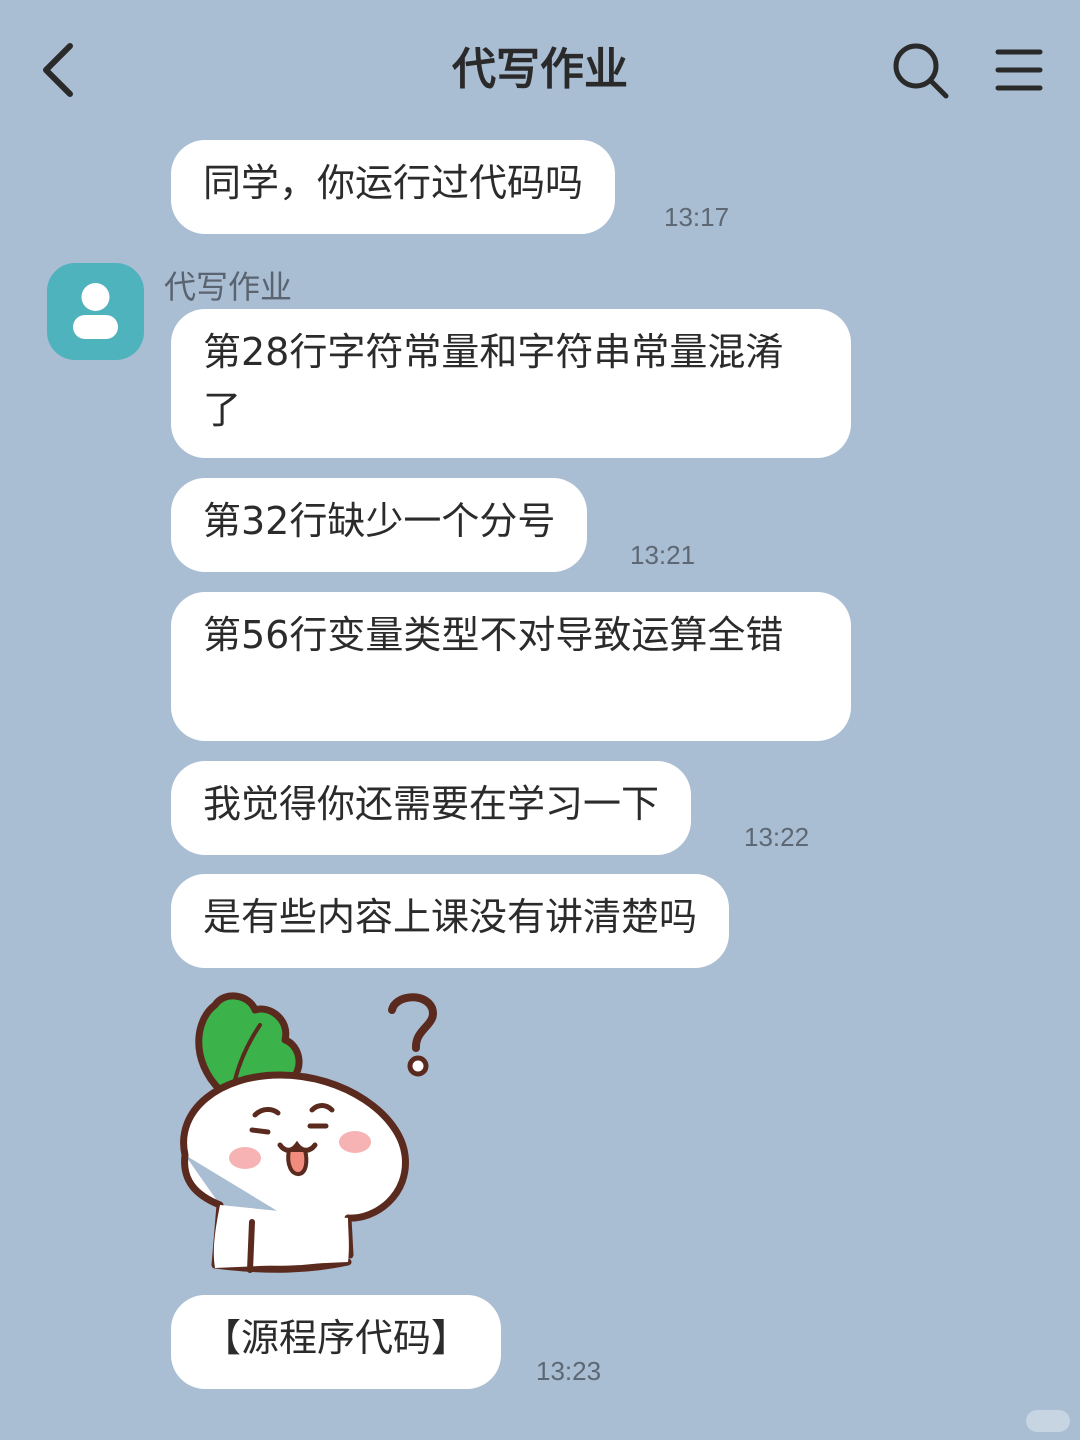 The height and width of the screenshot is (1440, 1080). I want to click on message-text: 同学，你运行过代码吗, so click(393, 183).